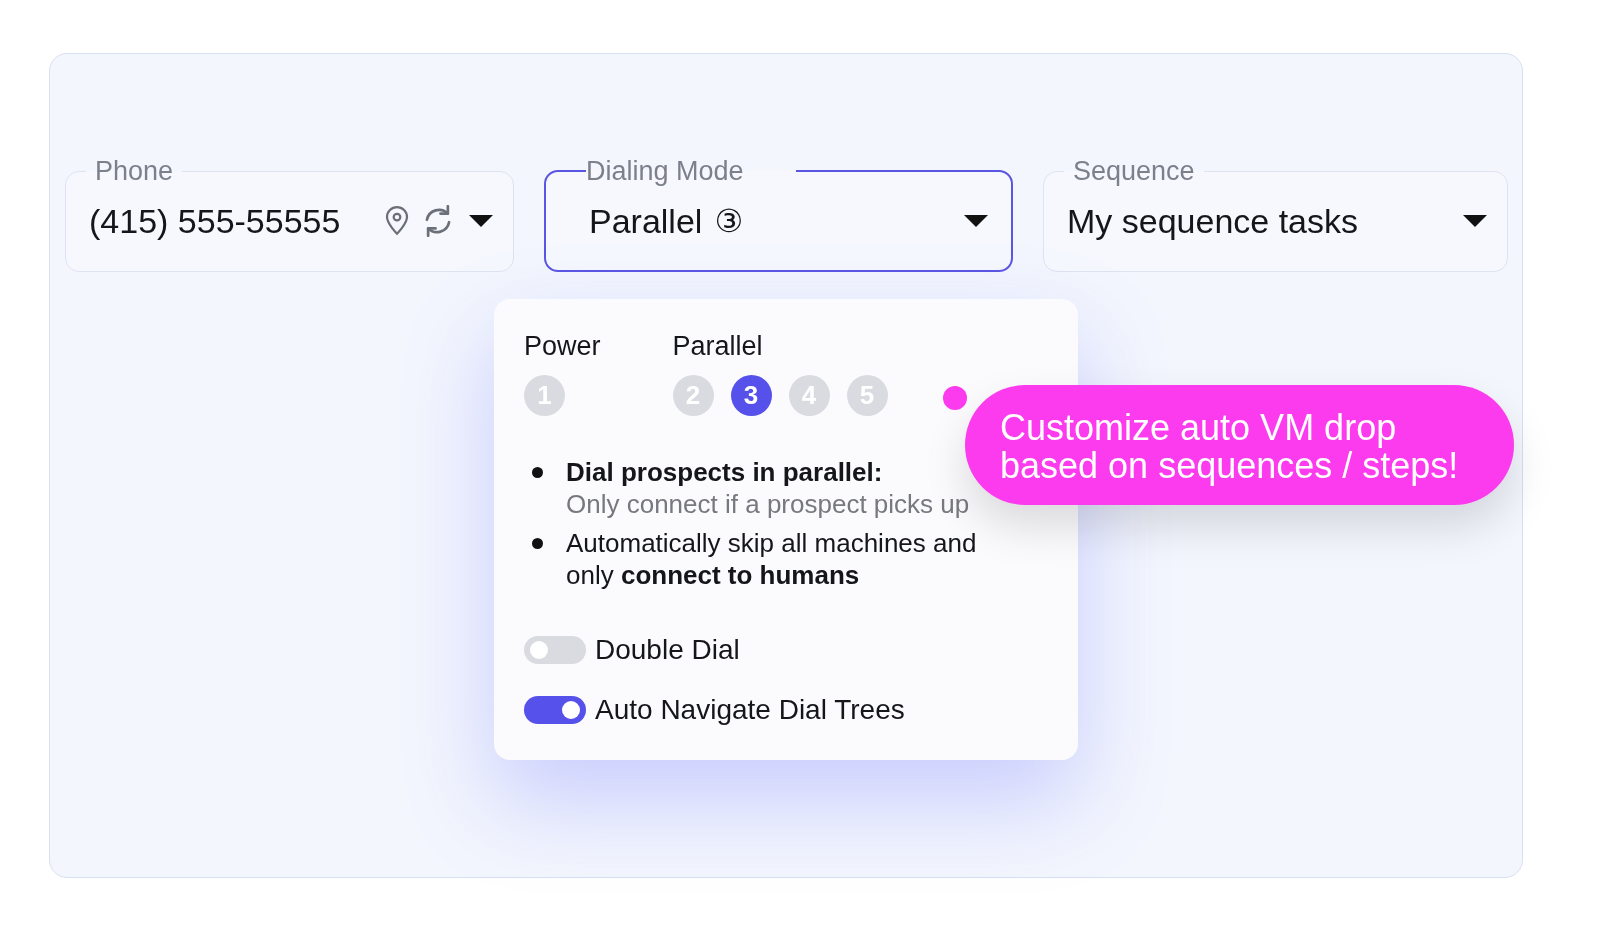 The height and width of the screenshot is (937, 1600). What do you see at coordinates (646, 221) in the screenshot?
I see `field-value: Parallel` at bounding box center [646, 221].